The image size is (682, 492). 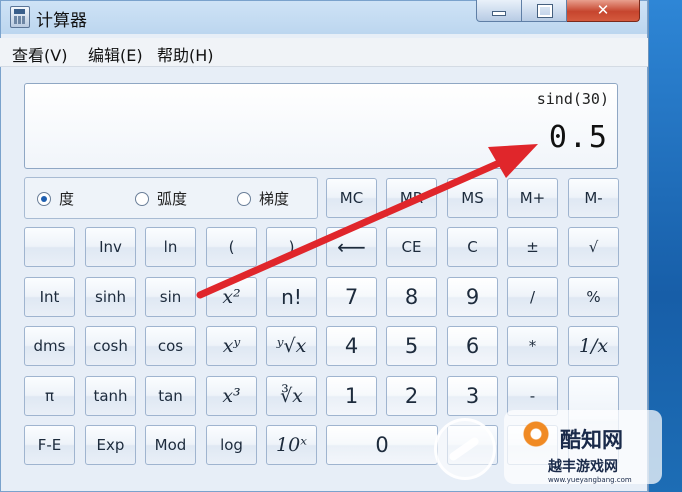 I want to click on watermark-swoosh-icon, so click(x=465, y=449).